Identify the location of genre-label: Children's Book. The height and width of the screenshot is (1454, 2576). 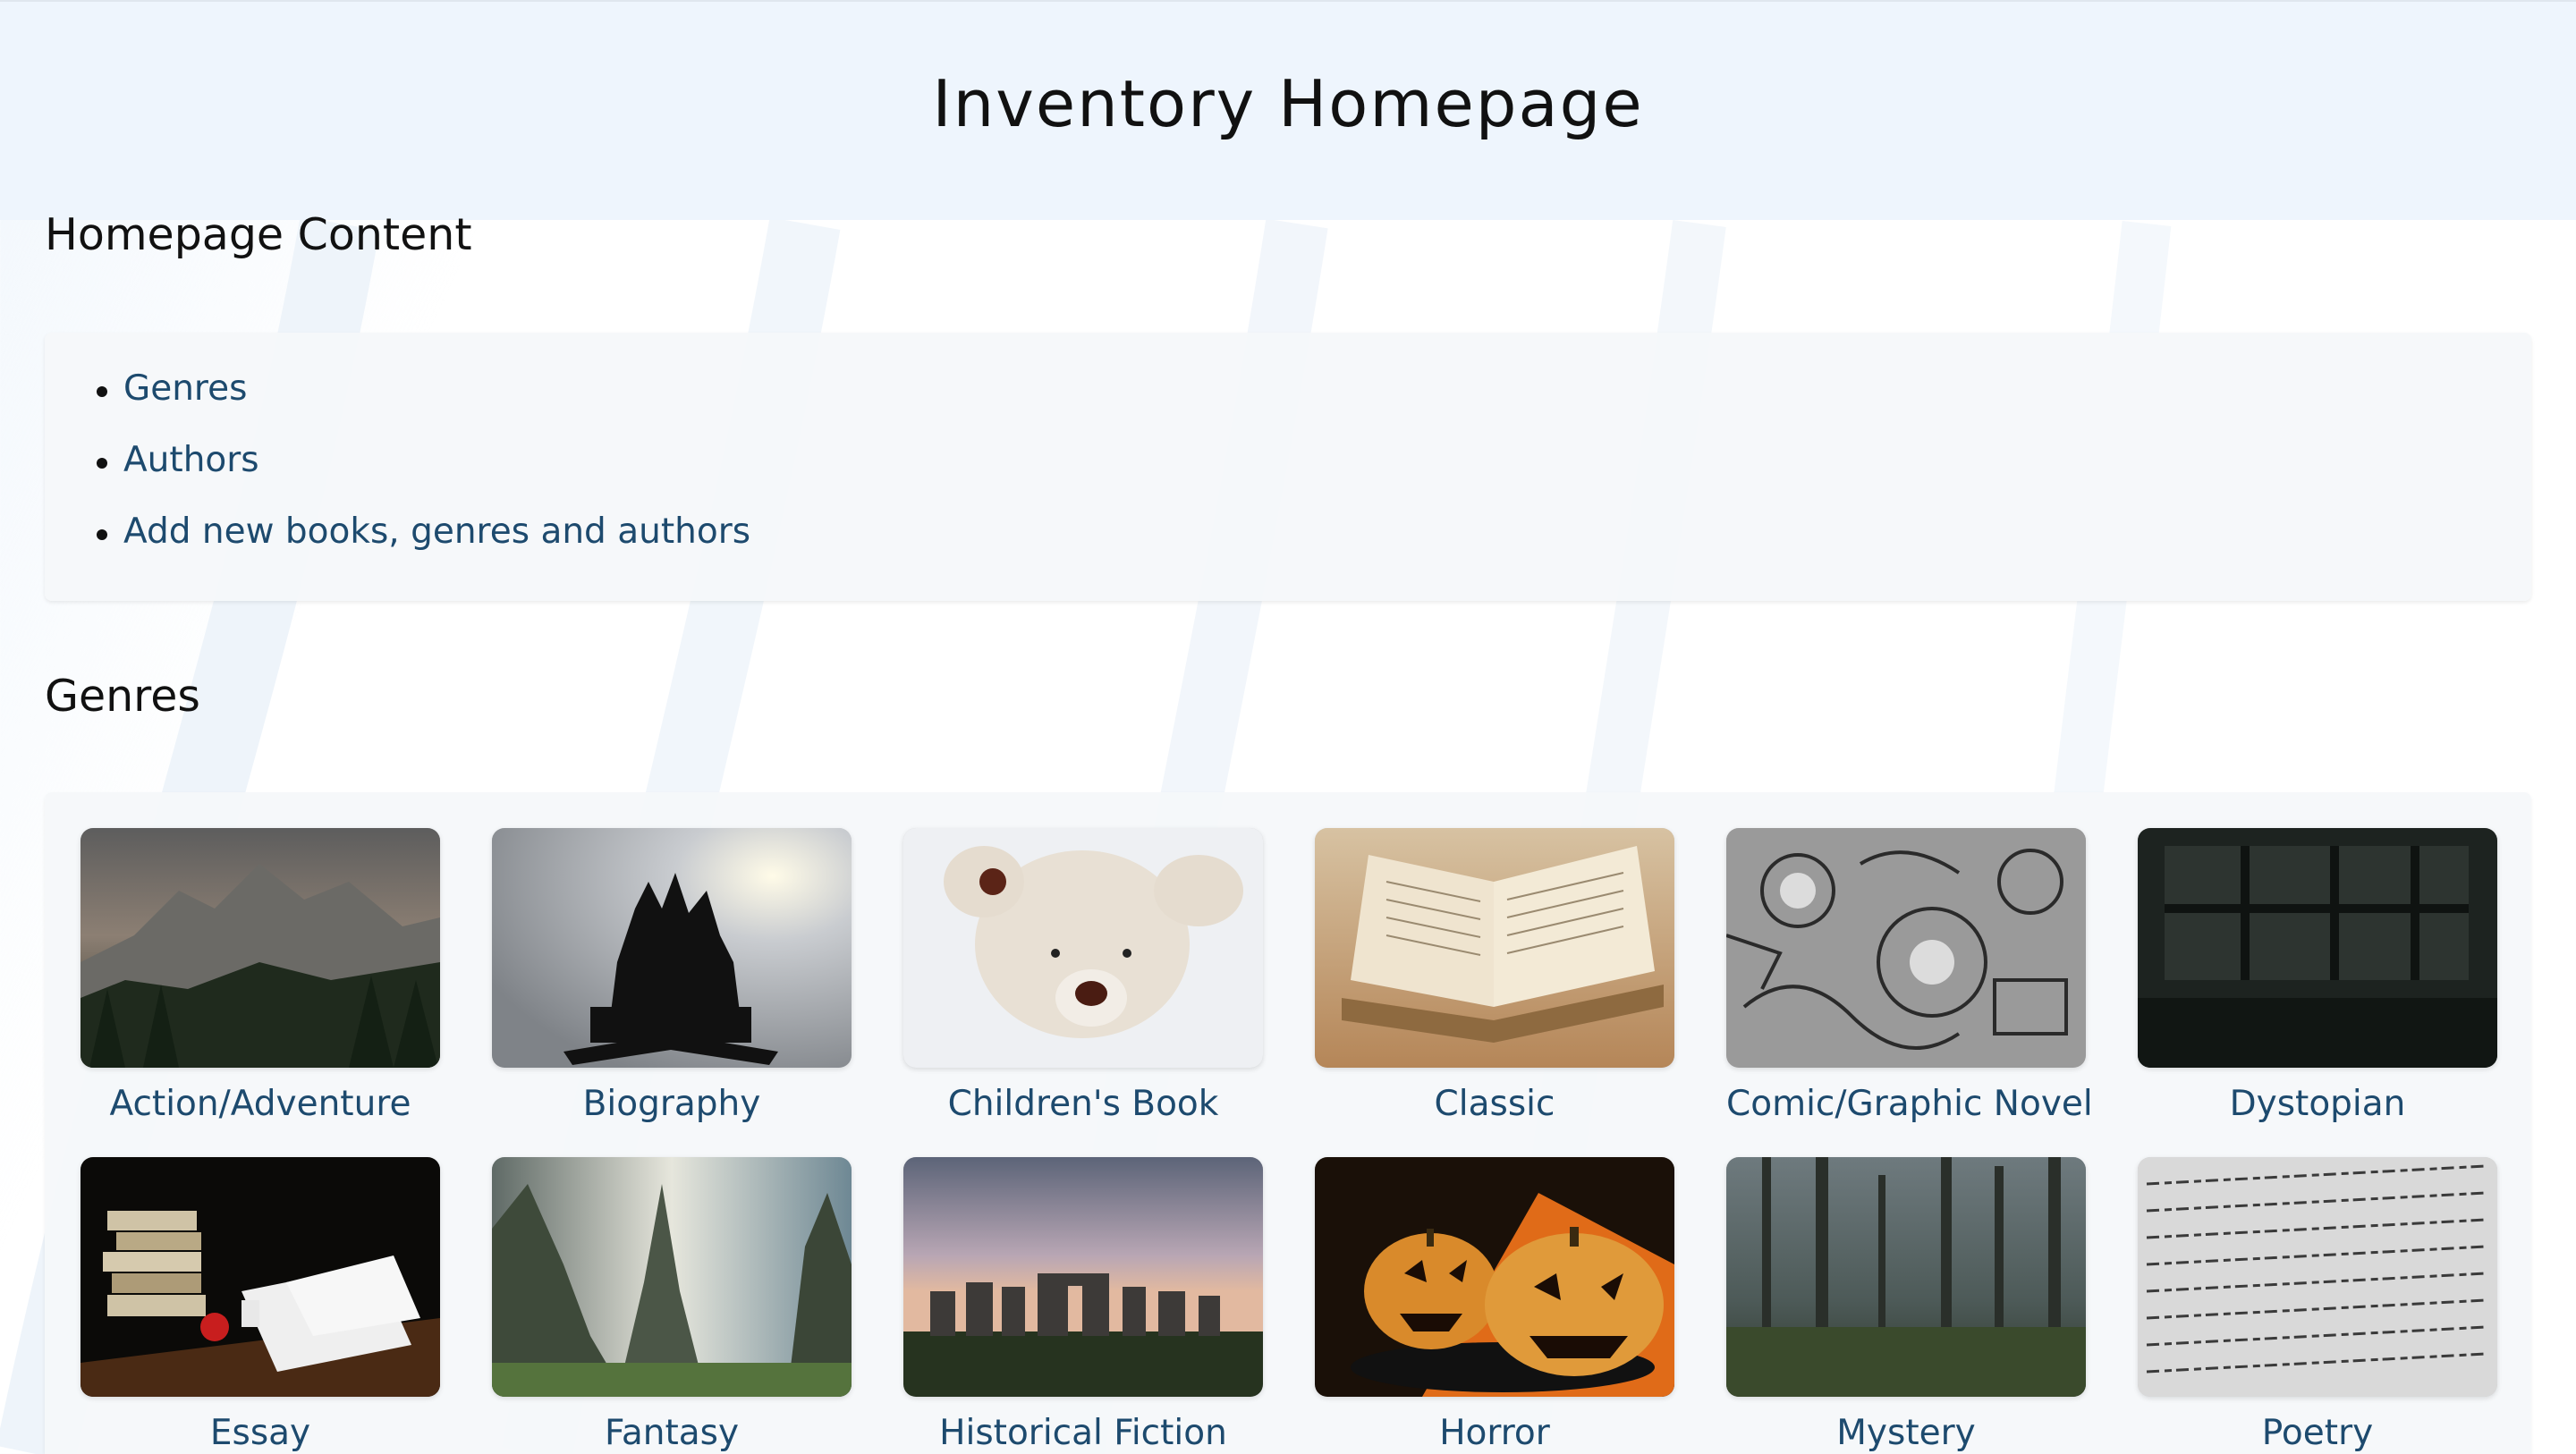
(1083, 1104).